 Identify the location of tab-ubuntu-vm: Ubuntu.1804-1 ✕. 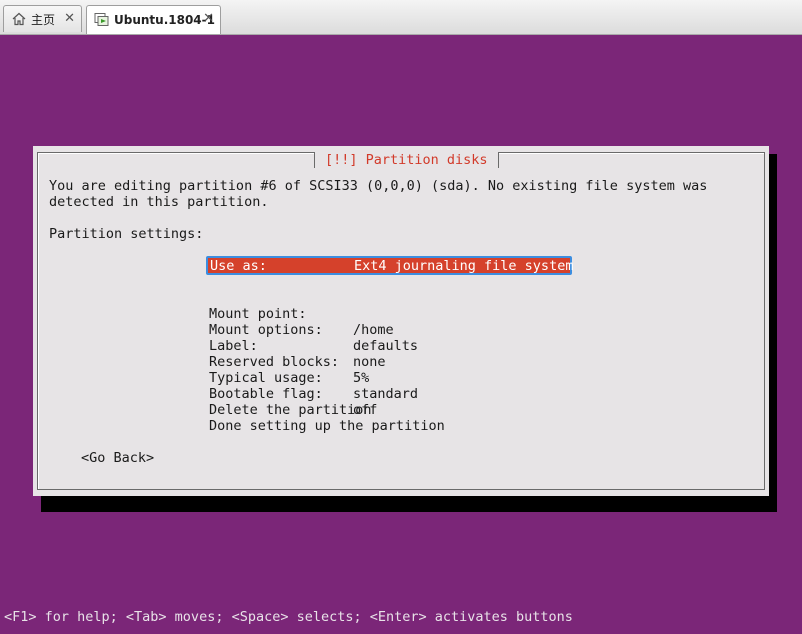
(153, 19).